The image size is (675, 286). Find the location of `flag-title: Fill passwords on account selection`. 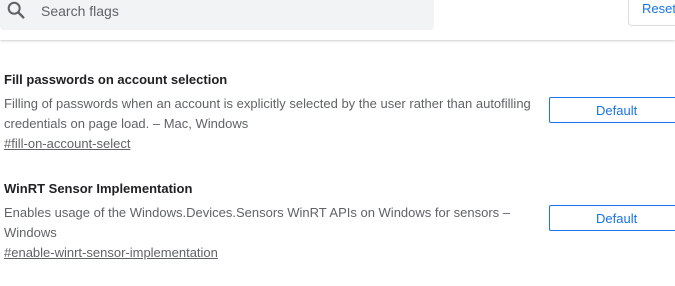

flag-title: Fill passwords on account selection is located at coordinates (116, 79).